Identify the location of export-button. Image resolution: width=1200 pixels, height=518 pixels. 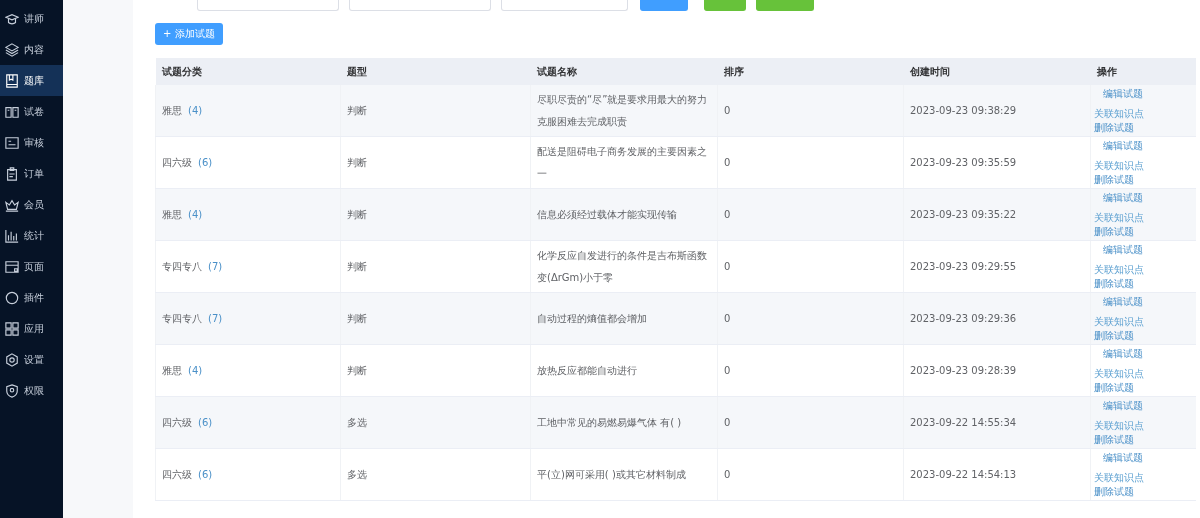
(725, 5).